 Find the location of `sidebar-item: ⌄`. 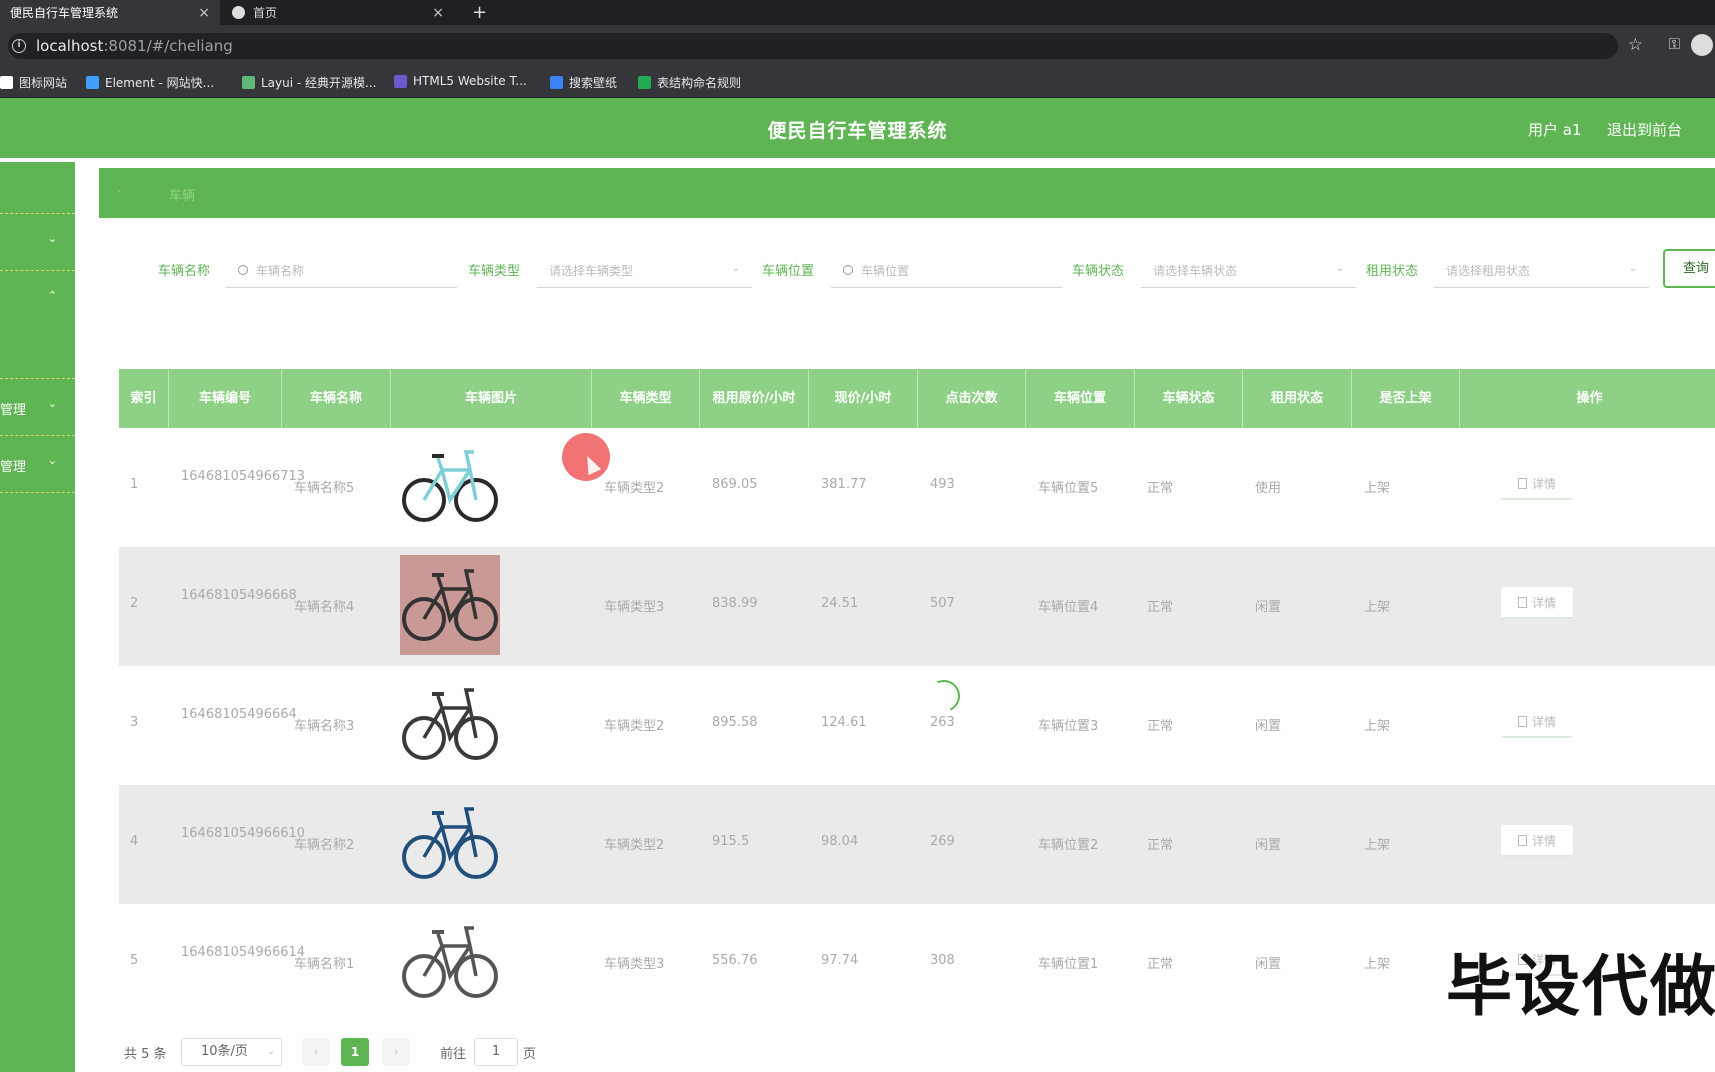

sidebar-item: ⌄ is located at coordinates (37, 242).